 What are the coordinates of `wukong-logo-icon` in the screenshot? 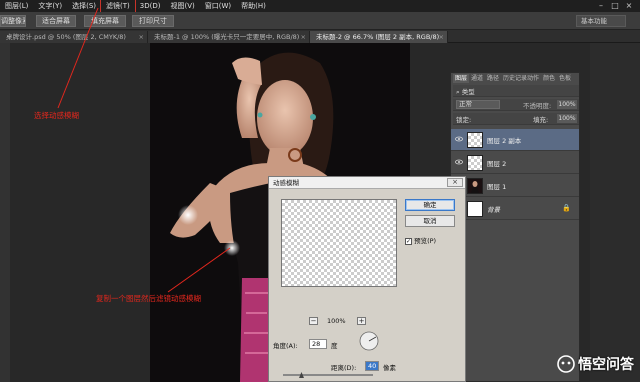 It's located at (566, 364).